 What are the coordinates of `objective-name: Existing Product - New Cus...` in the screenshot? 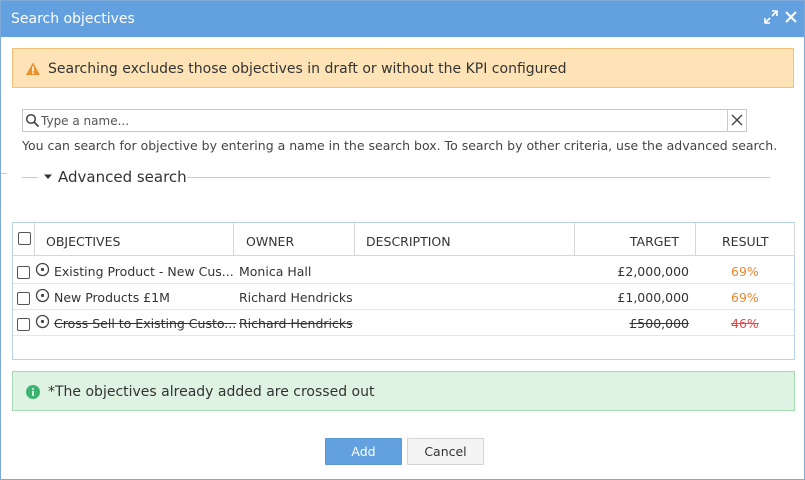 It's located at (144, 271).